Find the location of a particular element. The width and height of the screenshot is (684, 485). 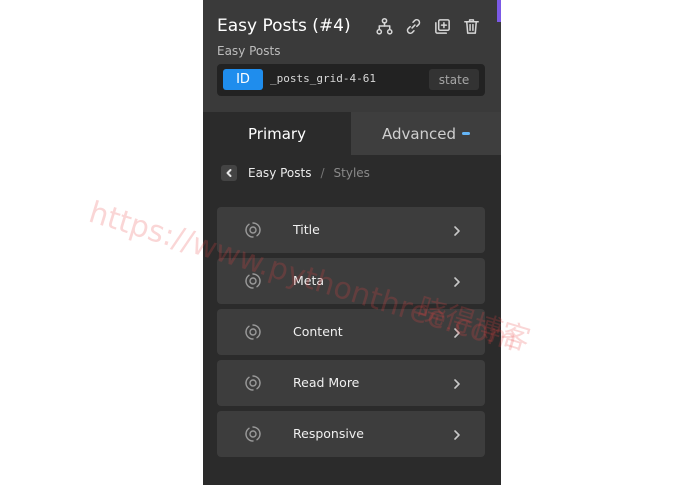

section-item-content: Content is located at coordinates (351, 332).